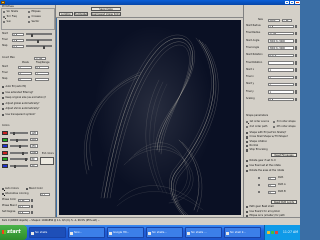 The image size is (320, 240). Describe the element at coordinates (18, 40) in the screenshot. I see `param-field: 4.8` at that location.